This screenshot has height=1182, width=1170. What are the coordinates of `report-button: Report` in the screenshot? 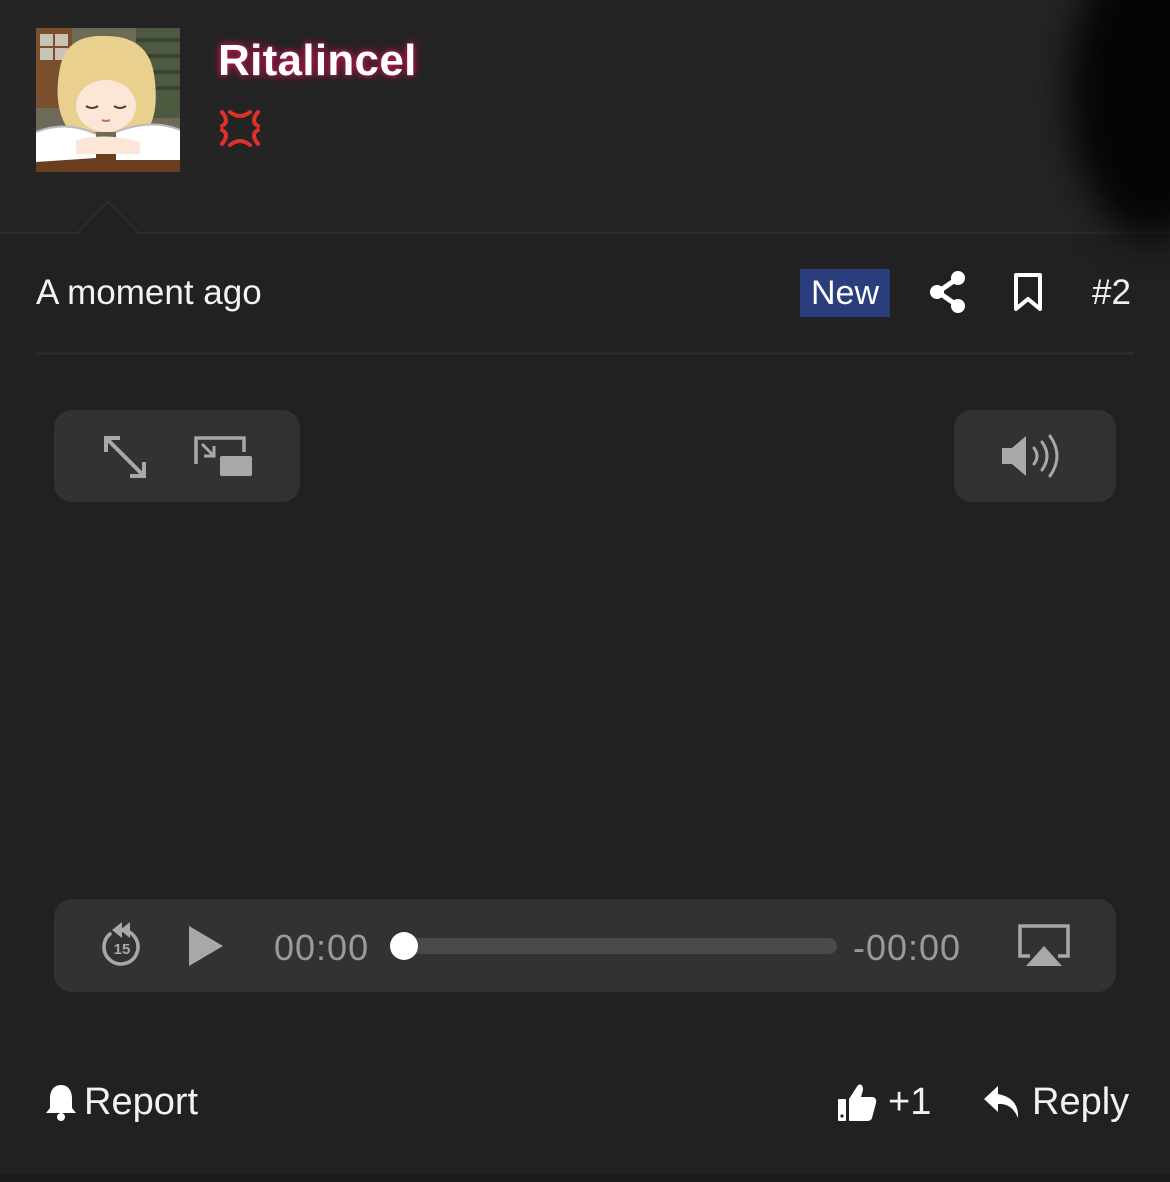 It's located at (121, 1102).